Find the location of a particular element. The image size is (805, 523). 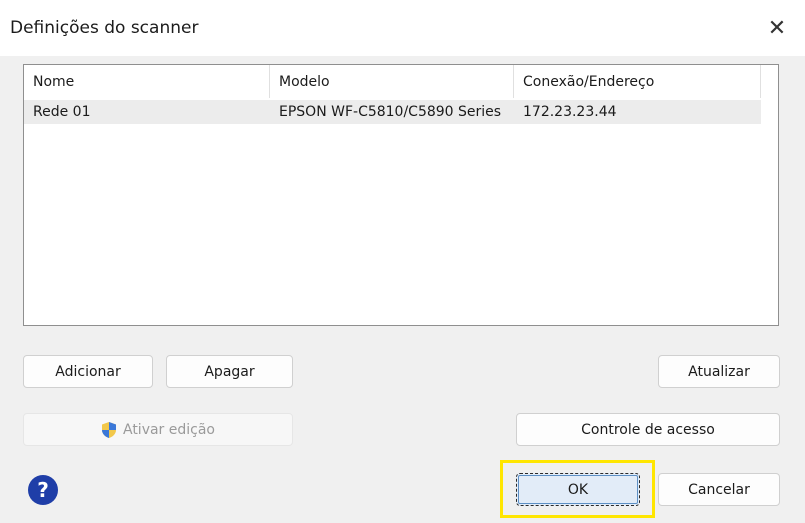

atualizar-button: Atualizar is located at coordinates (719, 371).